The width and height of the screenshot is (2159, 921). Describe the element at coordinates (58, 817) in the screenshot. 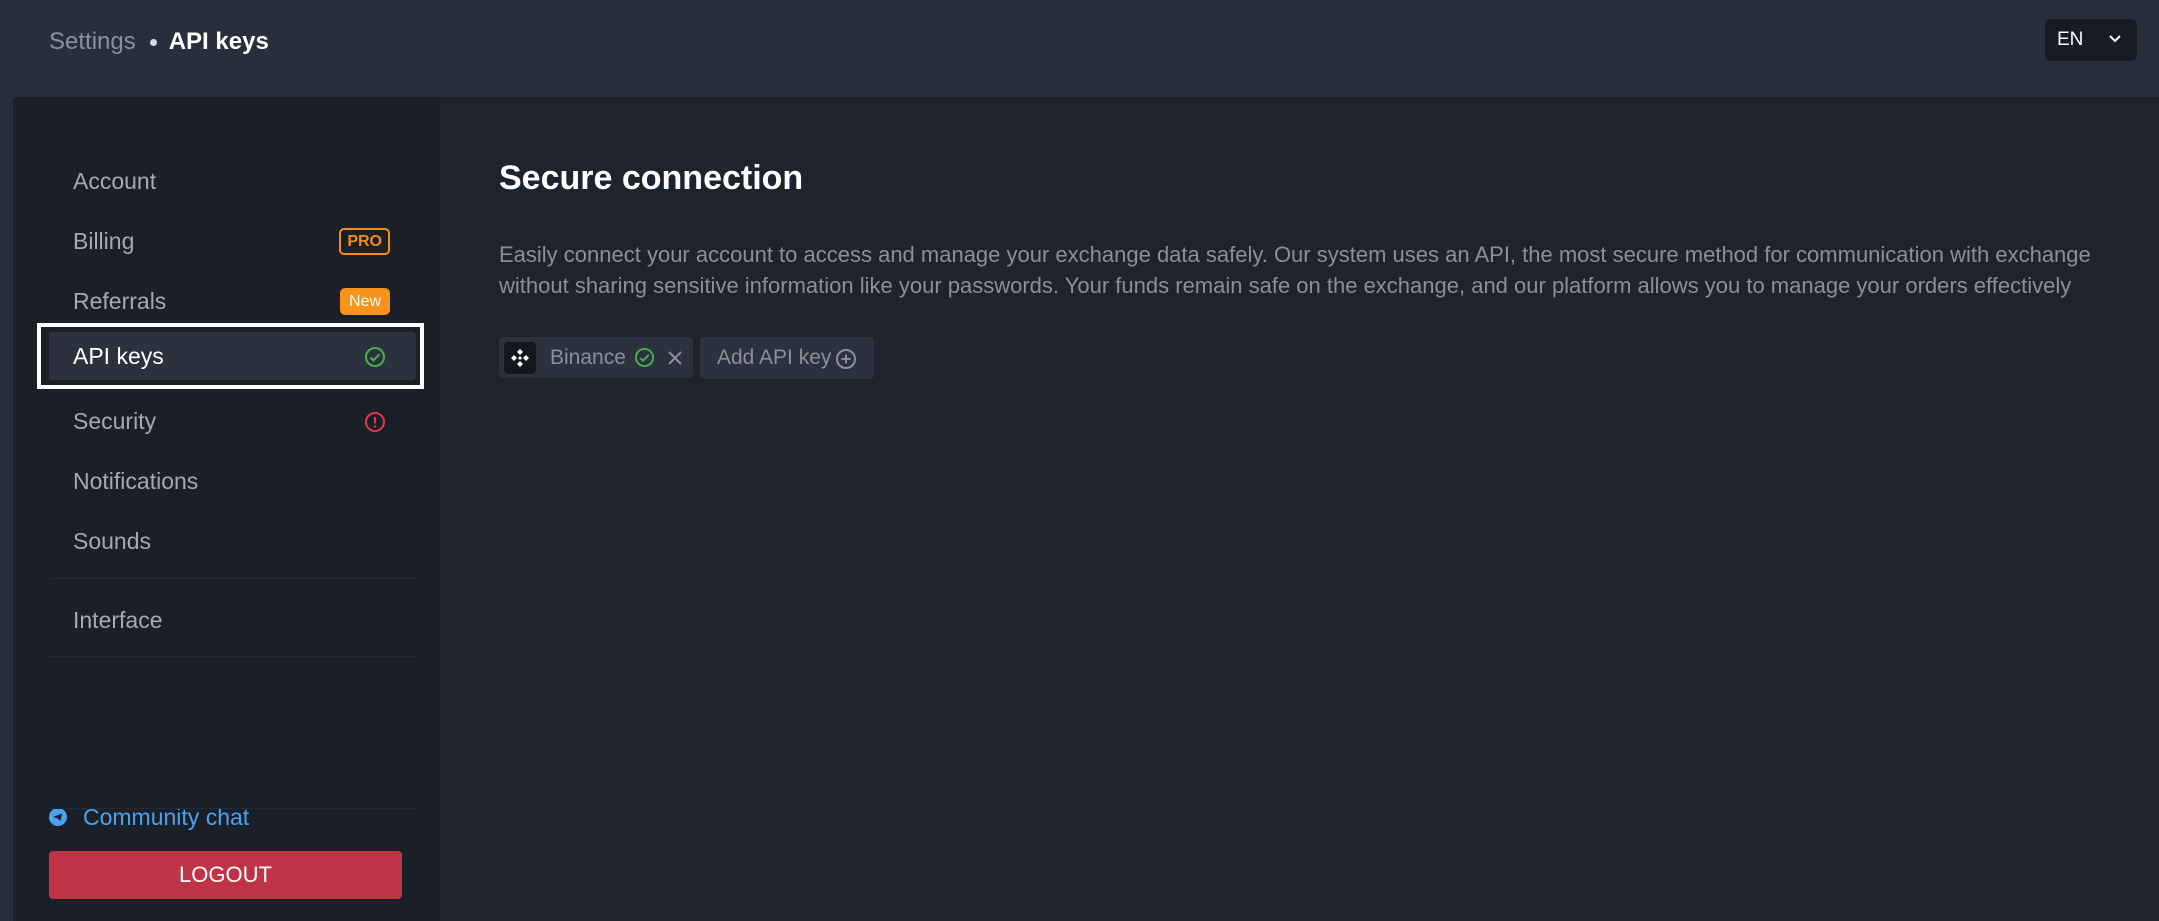

I see `telegram-icon` at that location.